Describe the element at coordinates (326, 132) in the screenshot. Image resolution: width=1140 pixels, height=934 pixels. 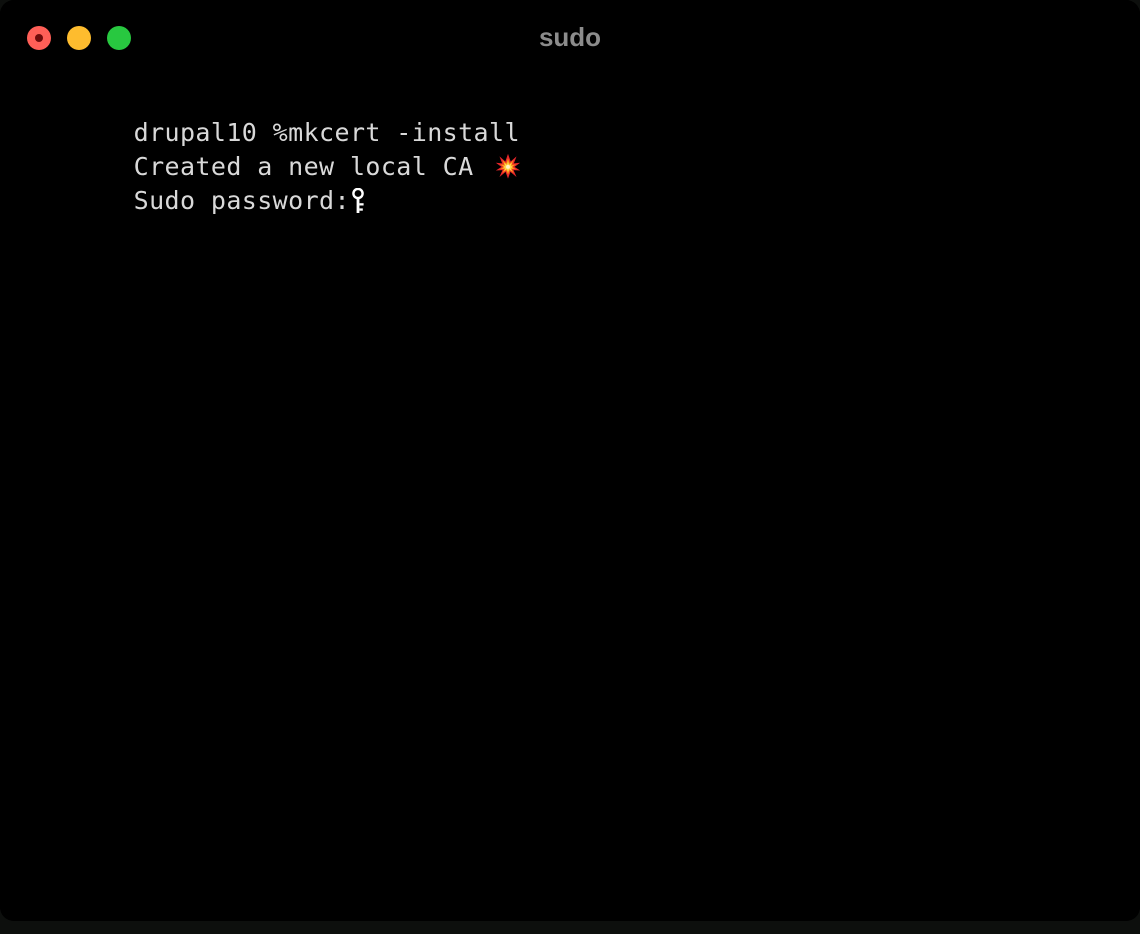
I see `terminal-line-text: drupal10 %mkcert -install` at that location.